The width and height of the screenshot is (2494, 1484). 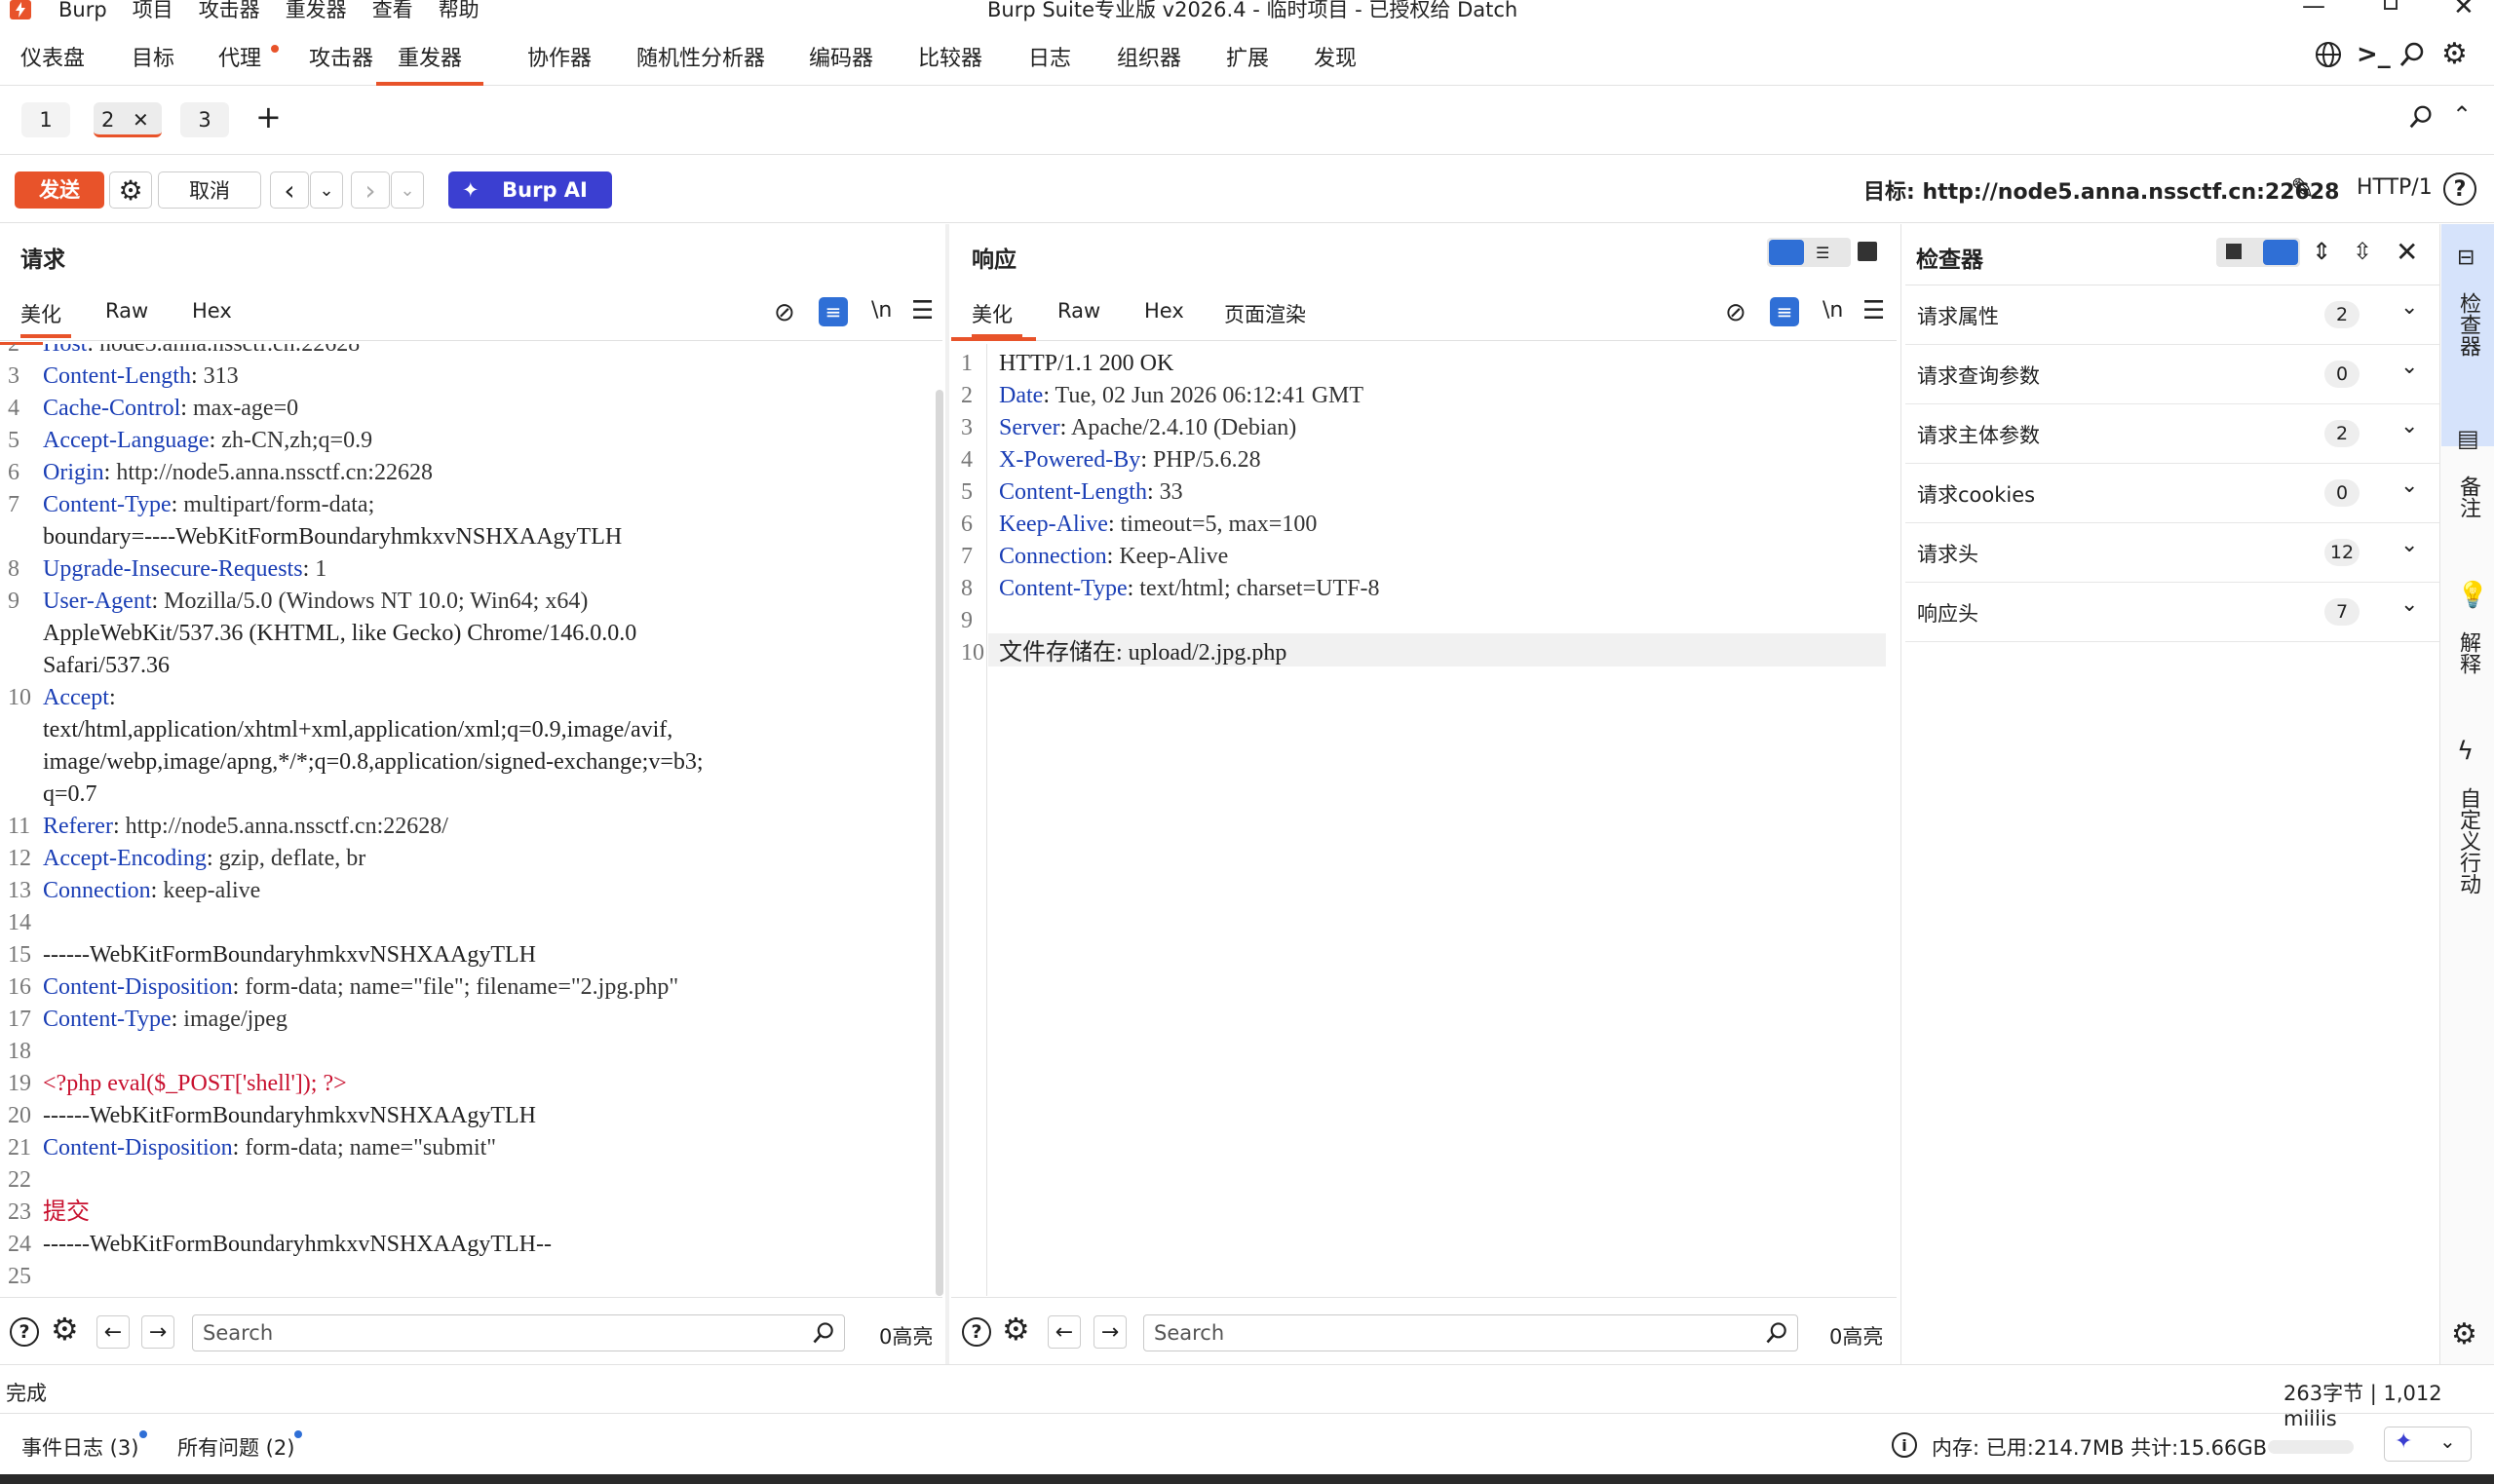 What do you see at coordinates (1181, 396) in the screenshot?
I see `code-line: Date: Tue, 02 Jun 2026 06:12:41 GMT` at bounding box center [1181, 396].